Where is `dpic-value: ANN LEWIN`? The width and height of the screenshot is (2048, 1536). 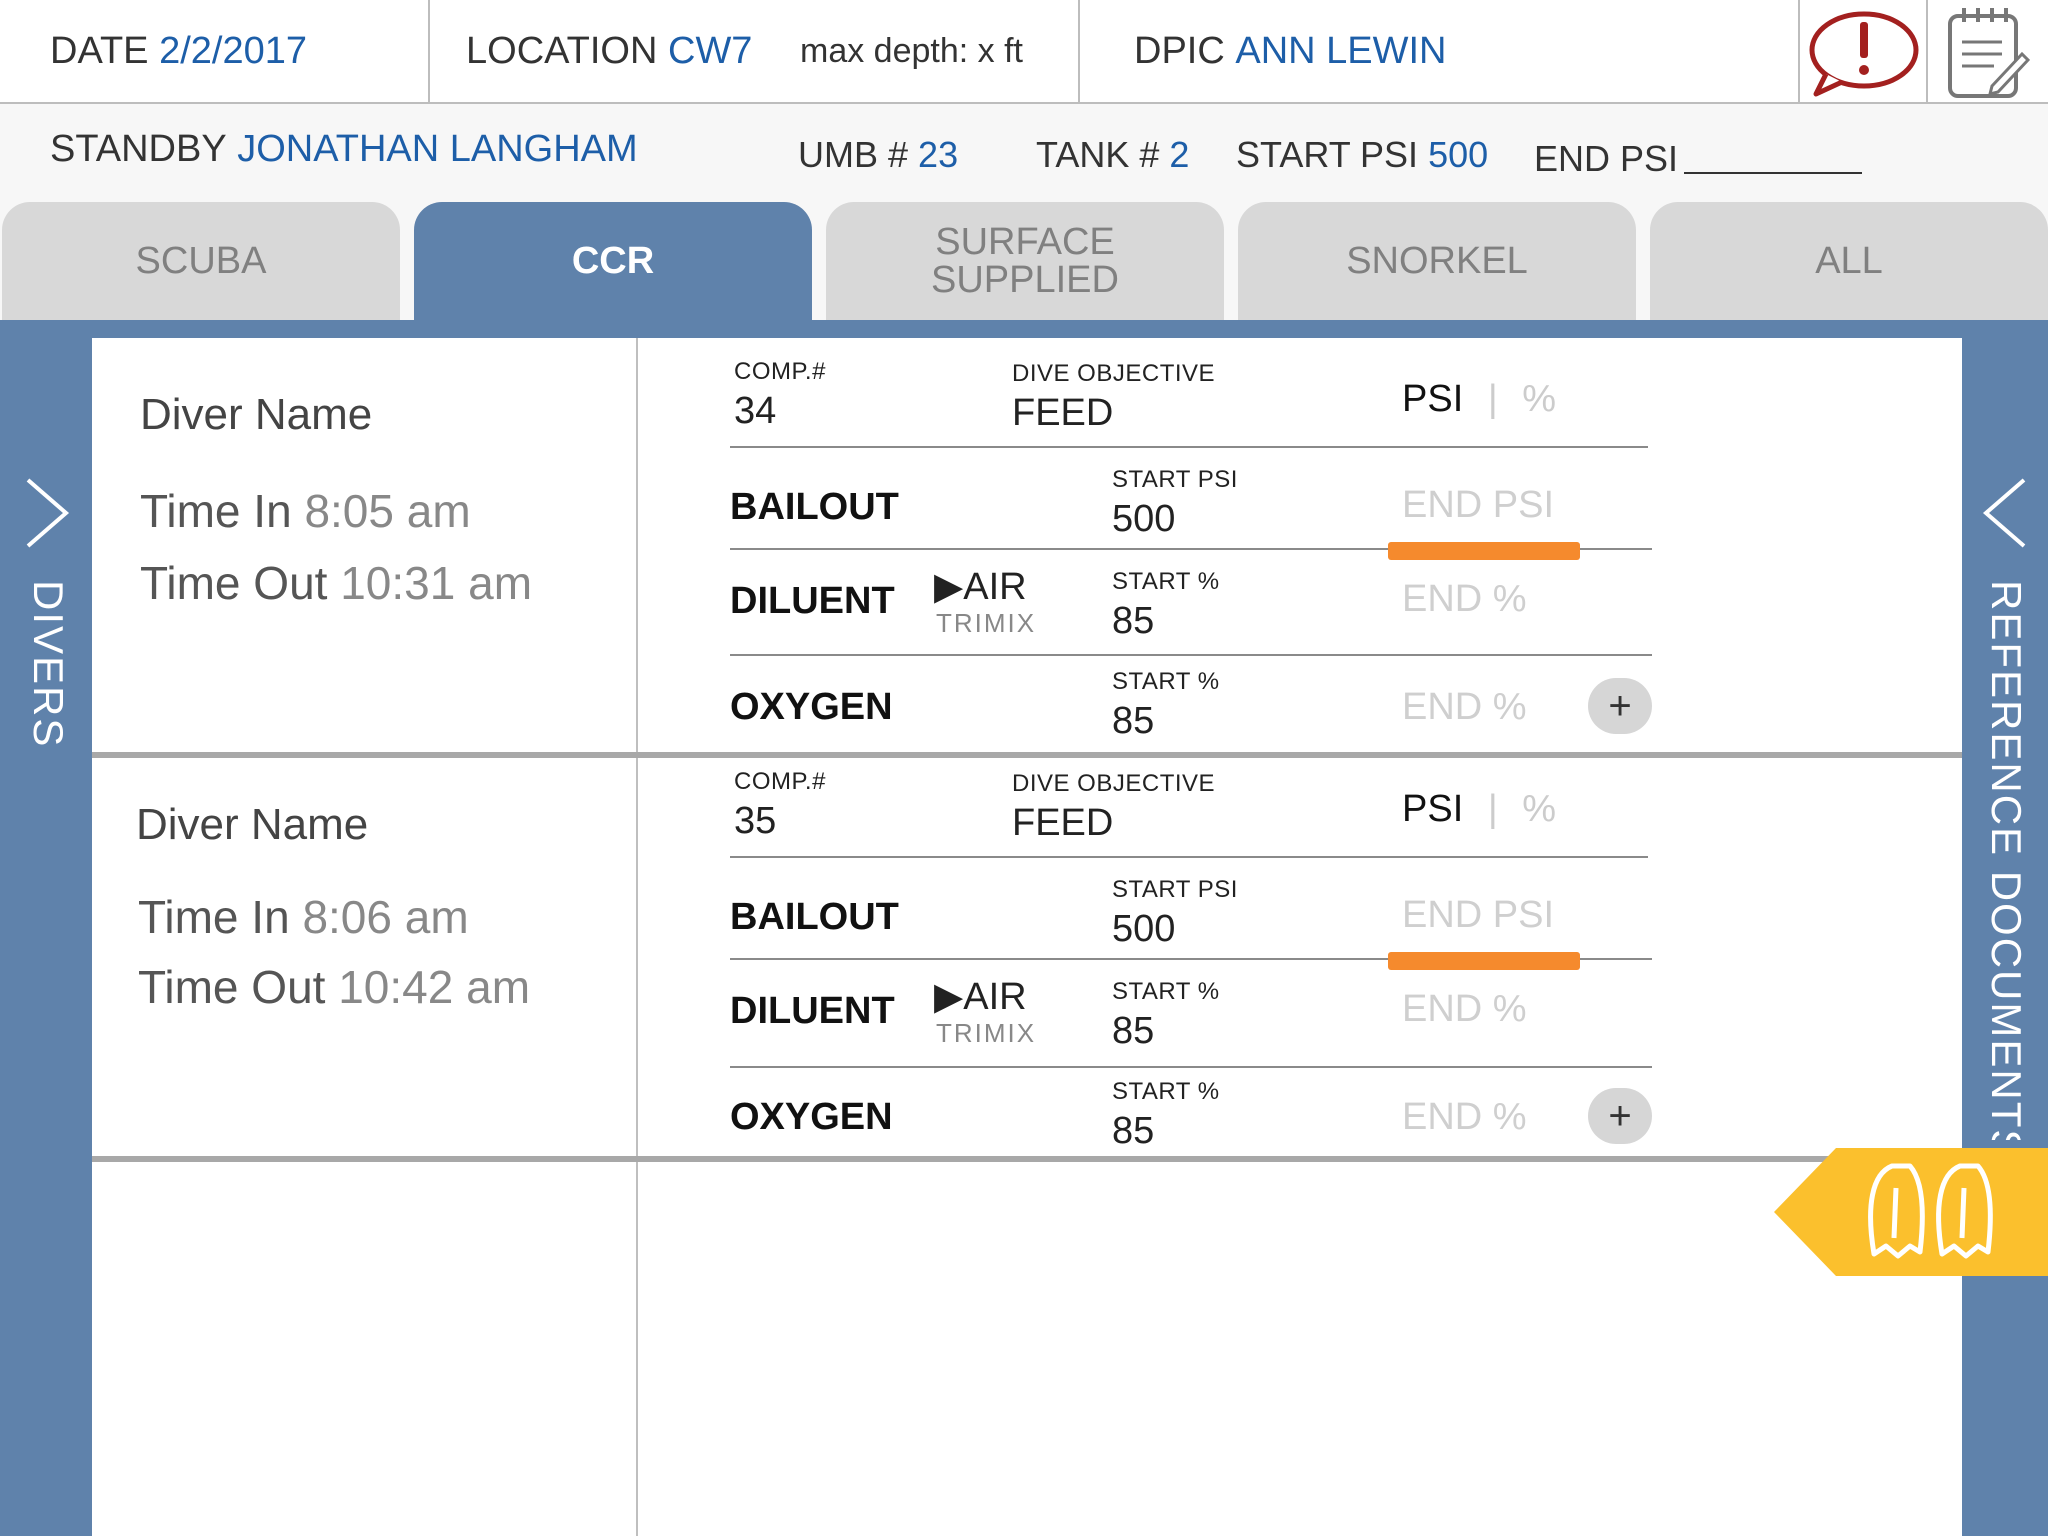
dpic-value: ANN LEWIN is located at coordinates (1341, 50).